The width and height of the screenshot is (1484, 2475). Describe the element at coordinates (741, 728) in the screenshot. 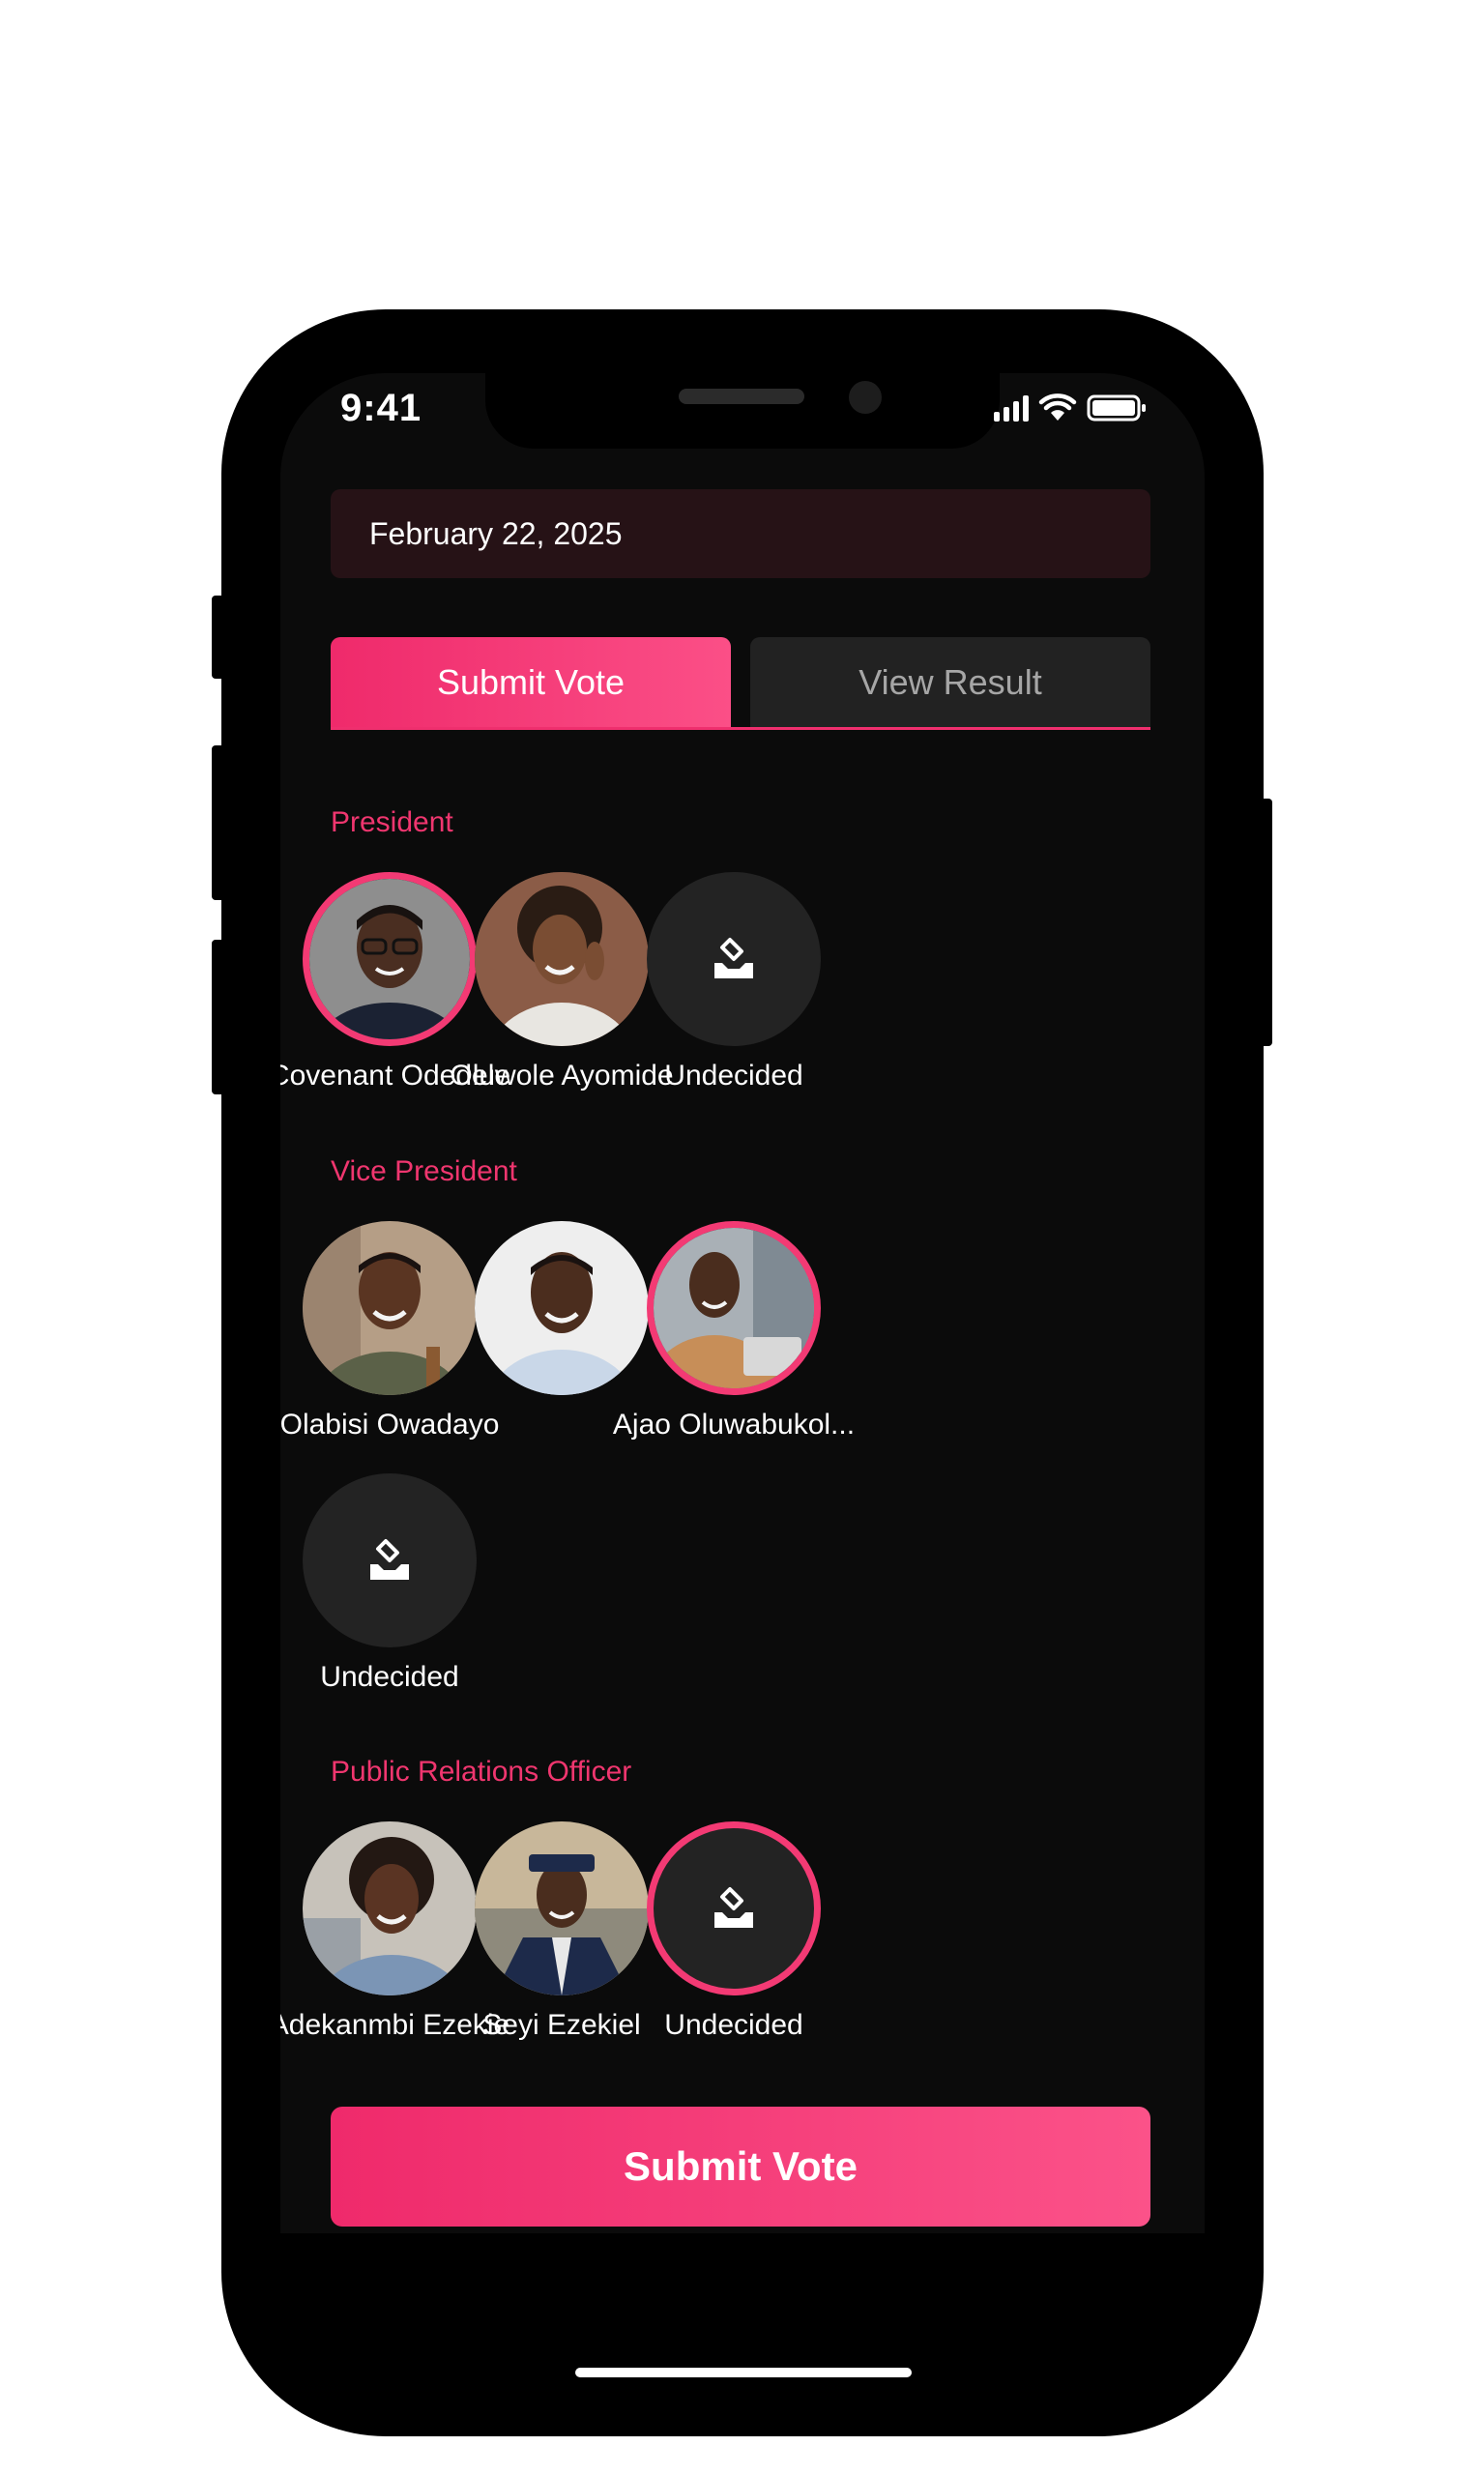

I see `tab-underline` at that location.